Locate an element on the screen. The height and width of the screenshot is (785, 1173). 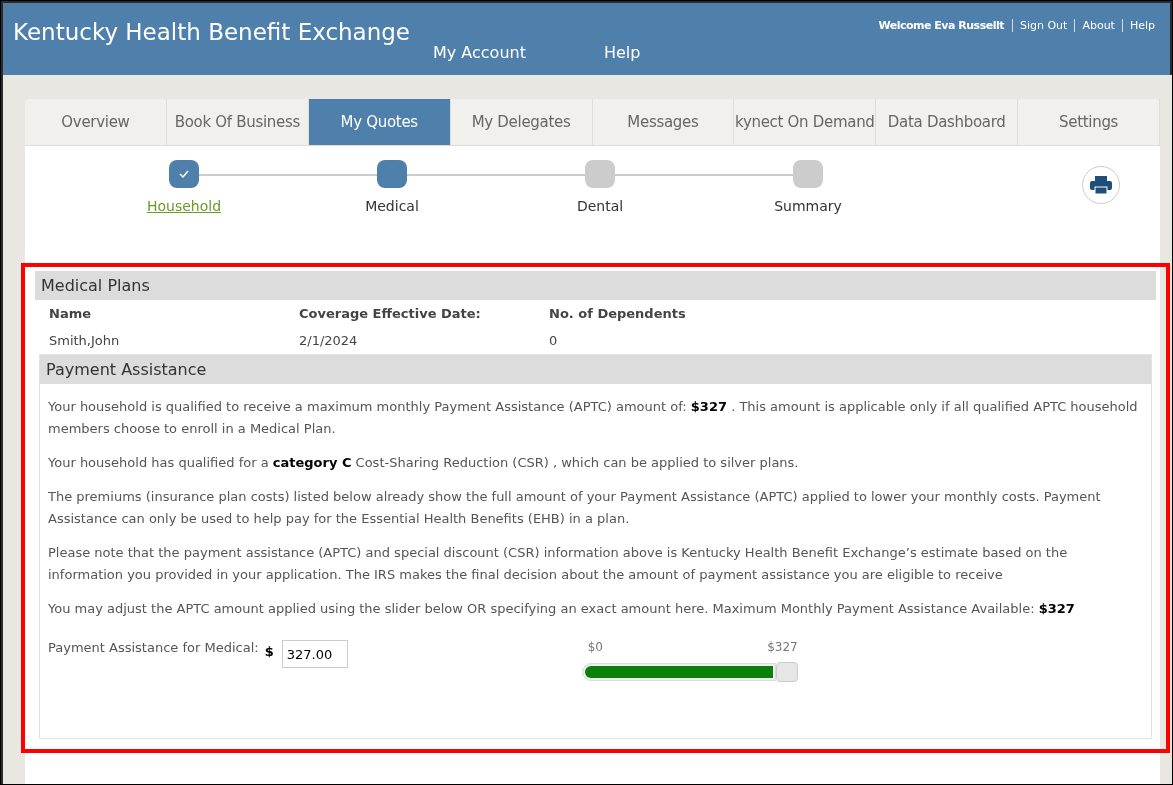
slider-thumb is located at coordinates (786, 672).